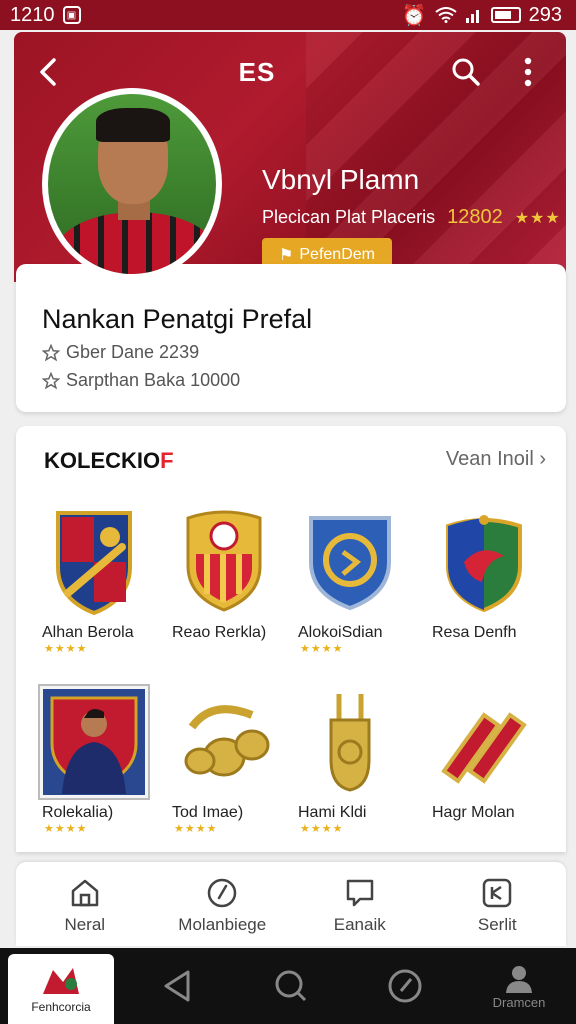 The height and width of the screenshot is (1024, 576). What do you see at coordinates (474, 632) in the screenshot?
I see `item-label: Resa Denfh` at bounding box center [474, 632].